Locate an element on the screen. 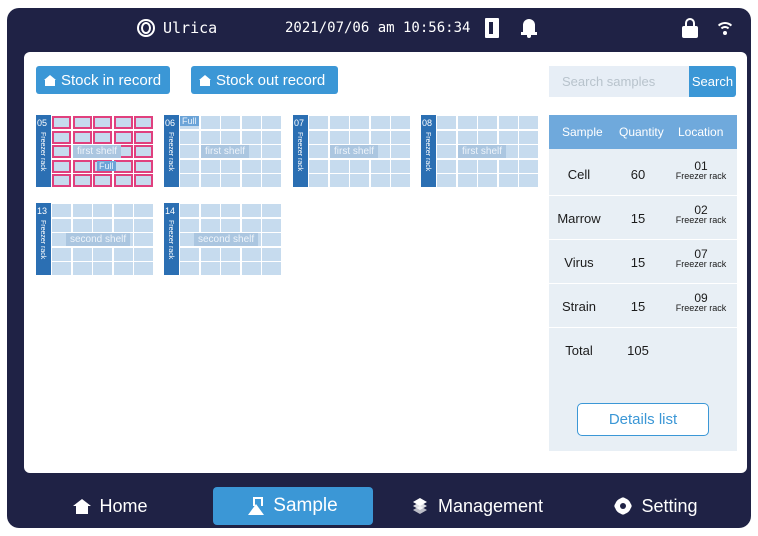 This screenshot has height=536, width=758. bell-icon is located at coordinates (529, 28).